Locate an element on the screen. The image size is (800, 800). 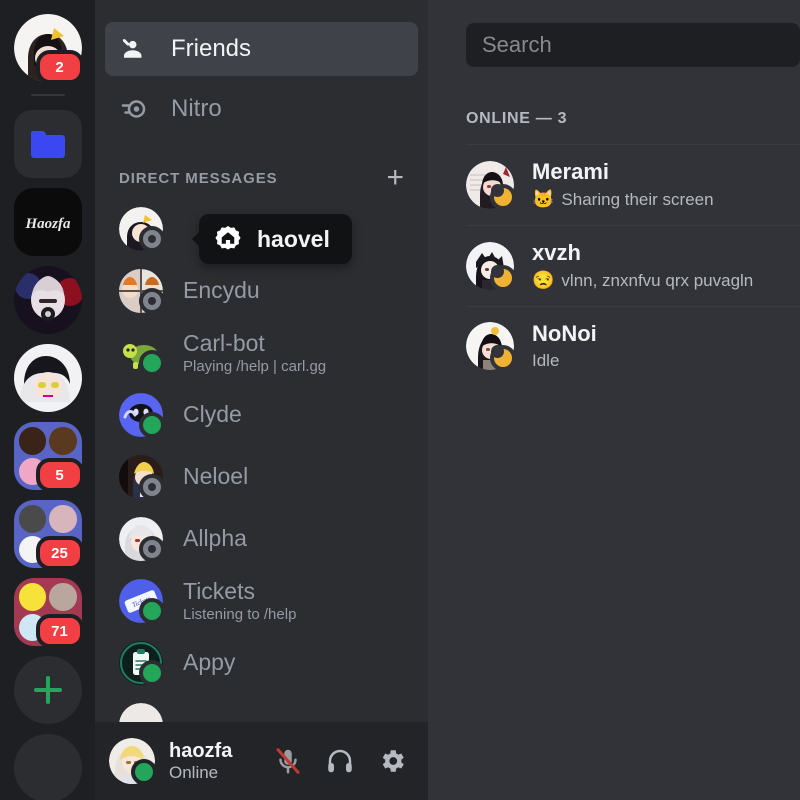
friends-icon is located at coordinates (134, 49).